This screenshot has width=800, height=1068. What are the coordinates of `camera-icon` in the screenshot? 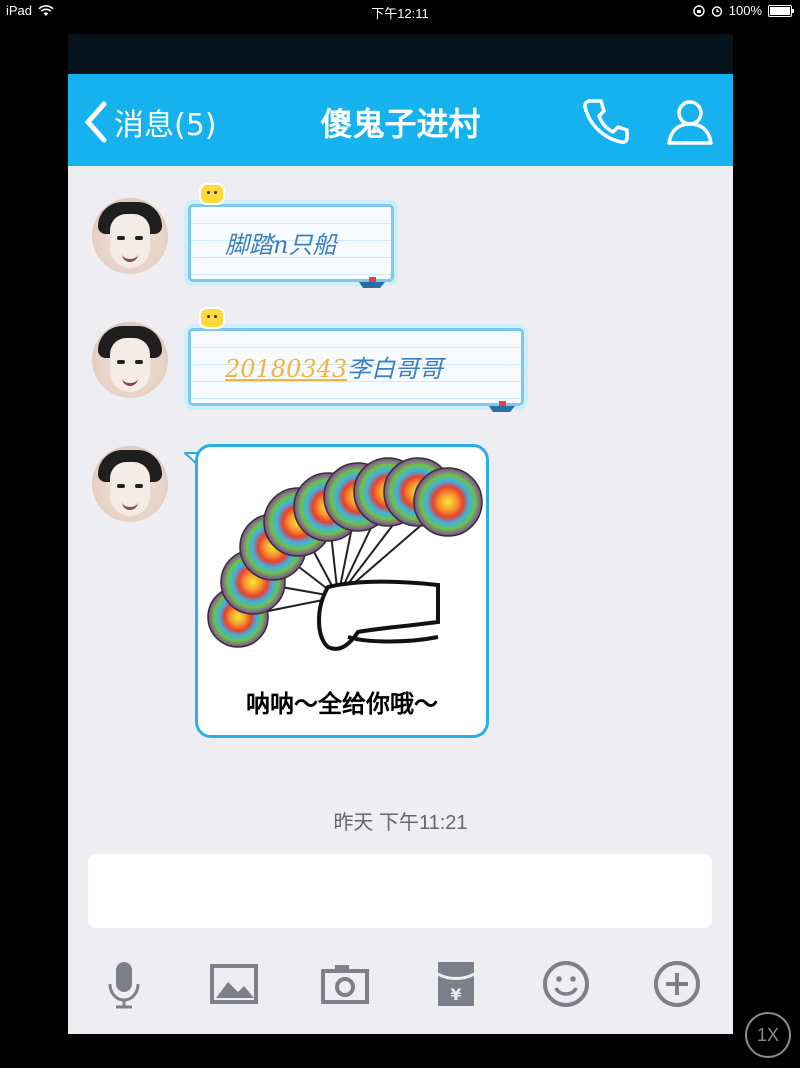 It's located at (345, 984).